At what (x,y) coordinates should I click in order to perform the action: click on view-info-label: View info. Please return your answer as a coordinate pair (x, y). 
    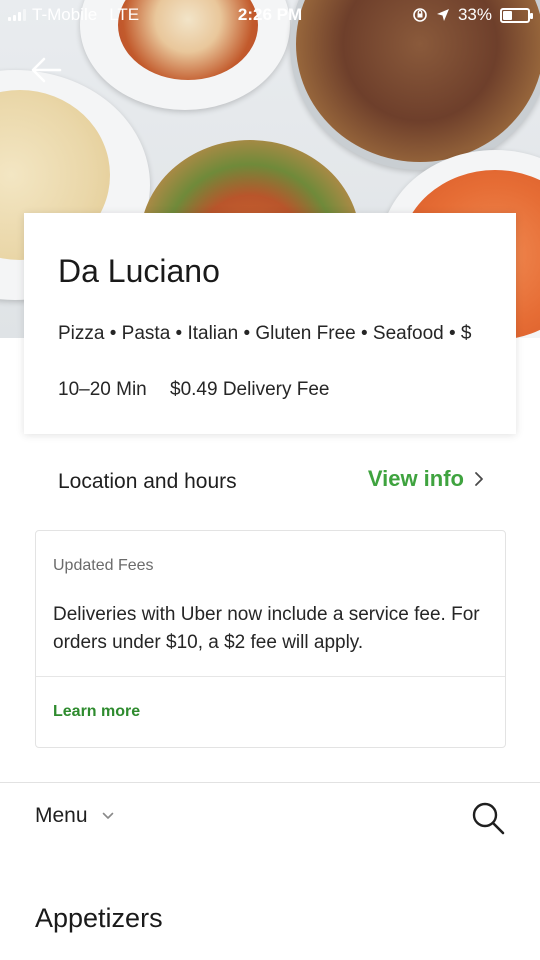
    Looking at the image, I should click on (415, 478).